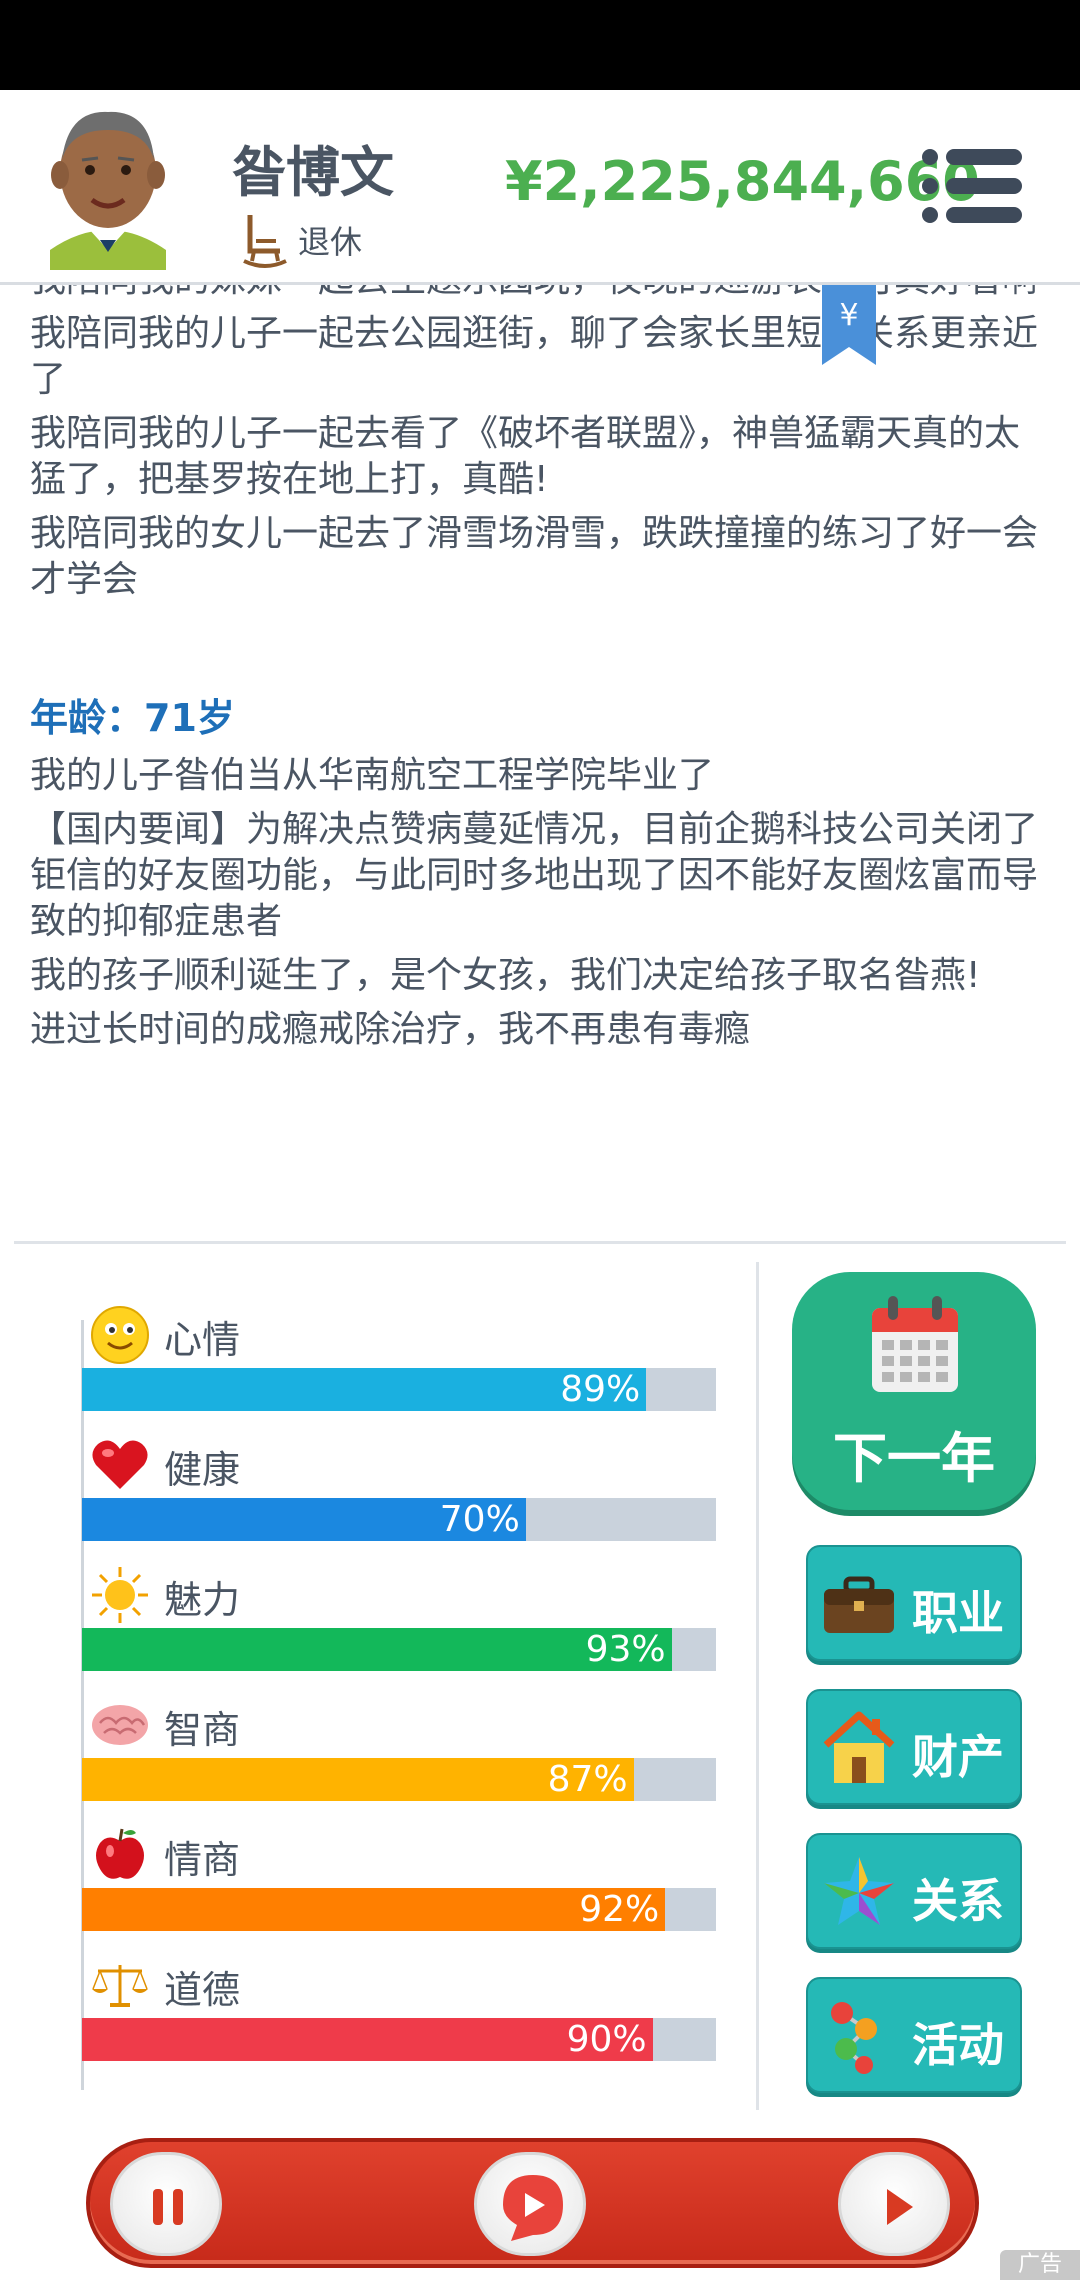 This screenshot has width=1080, height=2280. Describe the element at coordinates (377, 1649) in the screenshot. I see `stat-bar-fill: 93%` at that location.